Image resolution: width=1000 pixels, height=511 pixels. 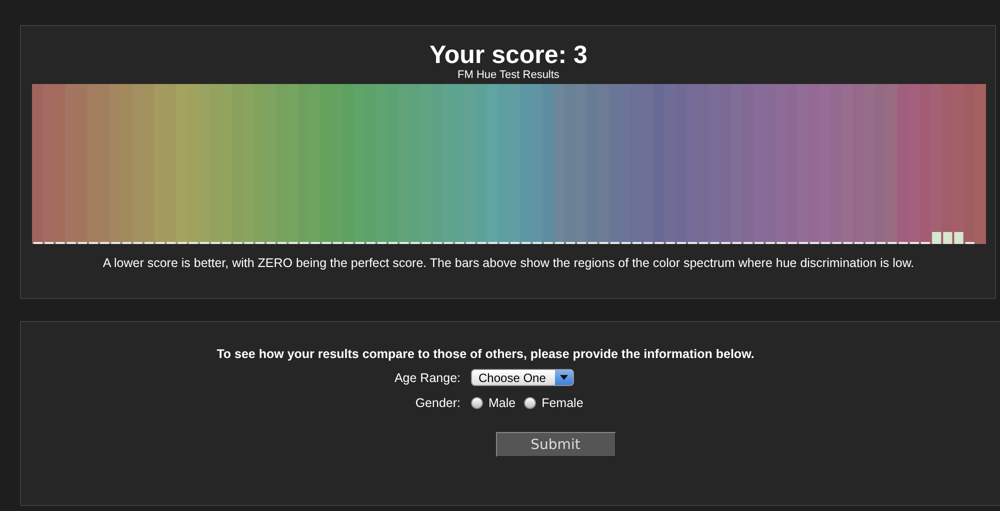 I want to click on radio-label: Male, so click(x=502, y=403).